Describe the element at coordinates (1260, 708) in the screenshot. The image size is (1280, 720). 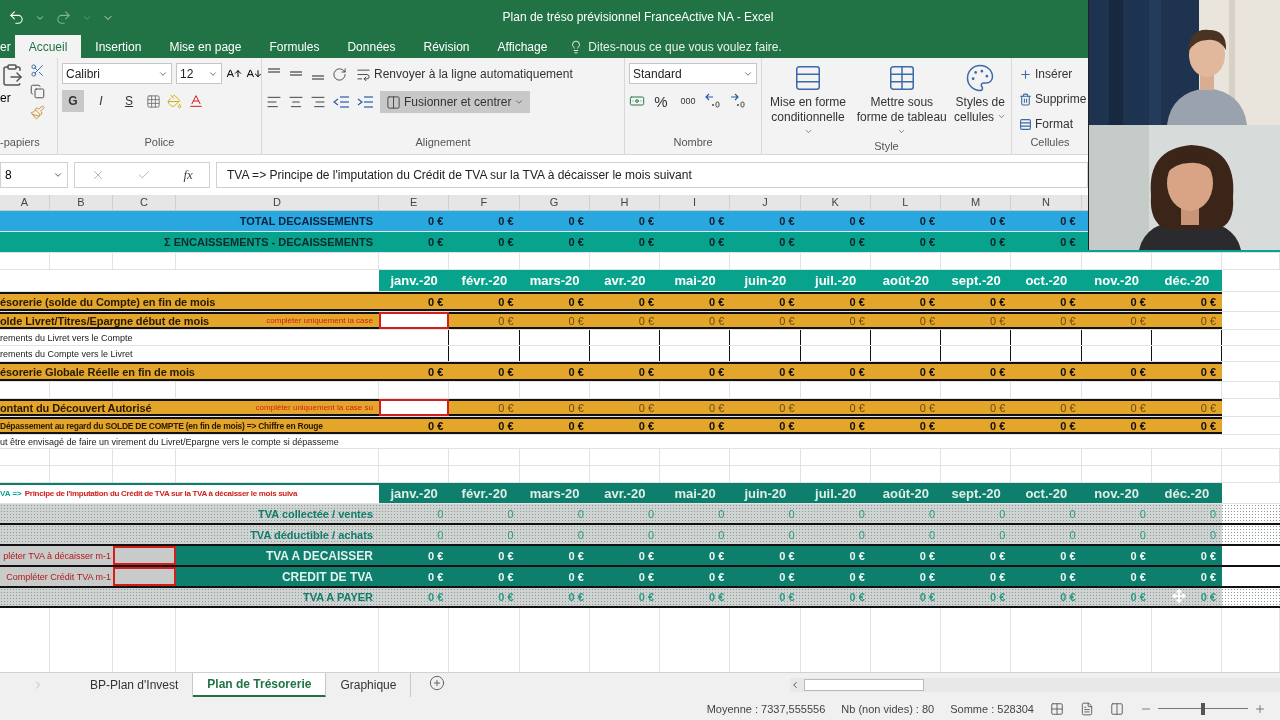
I see `zoom-in-icon` at that location.